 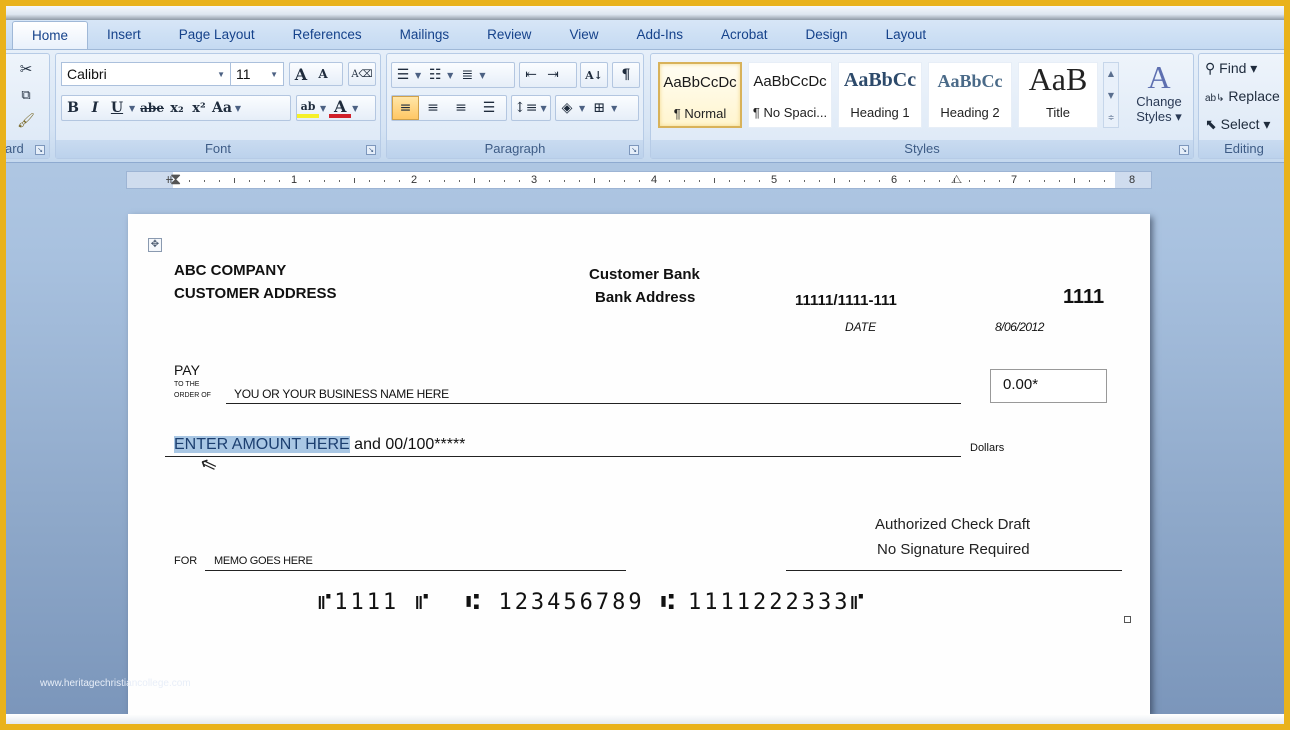 I want to click on ruler-number: 3, so click(x=534, y=180).